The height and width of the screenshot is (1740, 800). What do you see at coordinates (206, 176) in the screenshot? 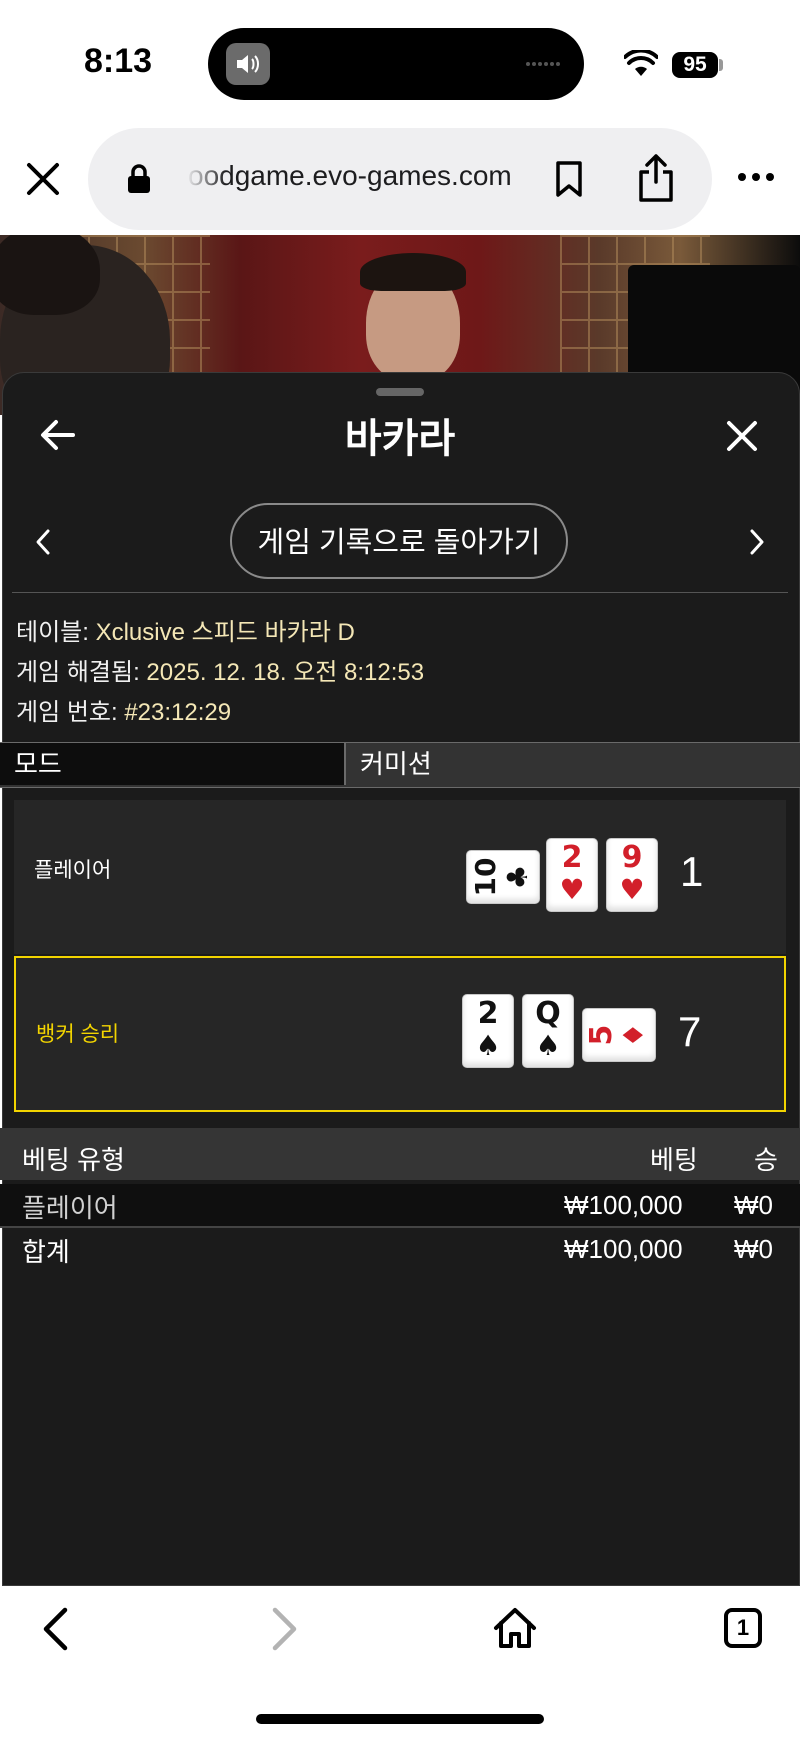
I see `url-fade` at bounding box center [206, 176].